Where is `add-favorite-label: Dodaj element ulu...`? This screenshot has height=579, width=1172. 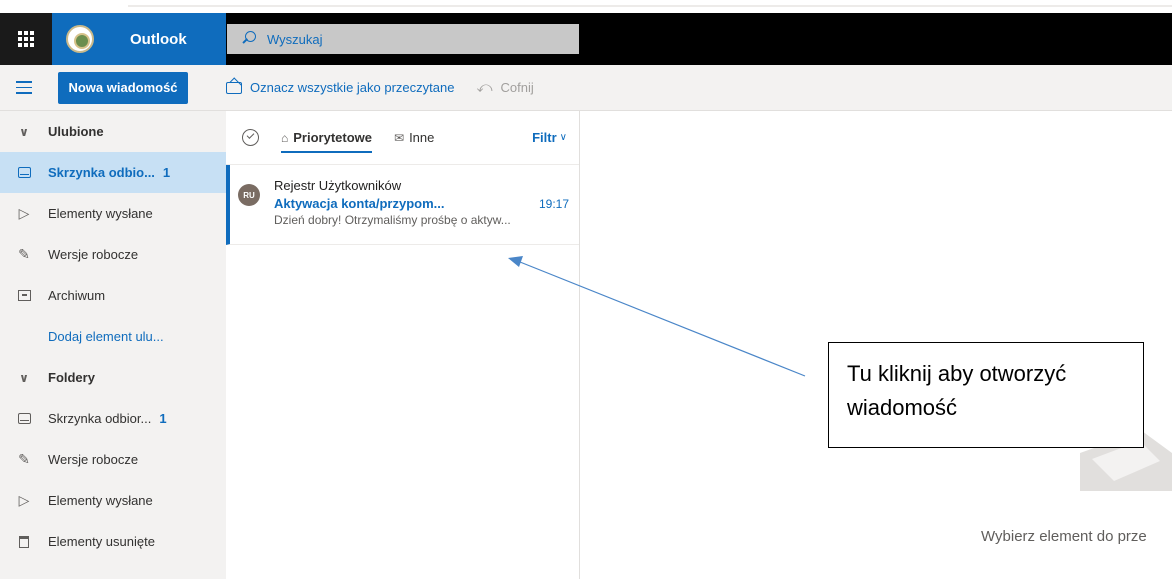 add-favorite-label: Dodaj element ulu... is located at coordinates (106, 336).